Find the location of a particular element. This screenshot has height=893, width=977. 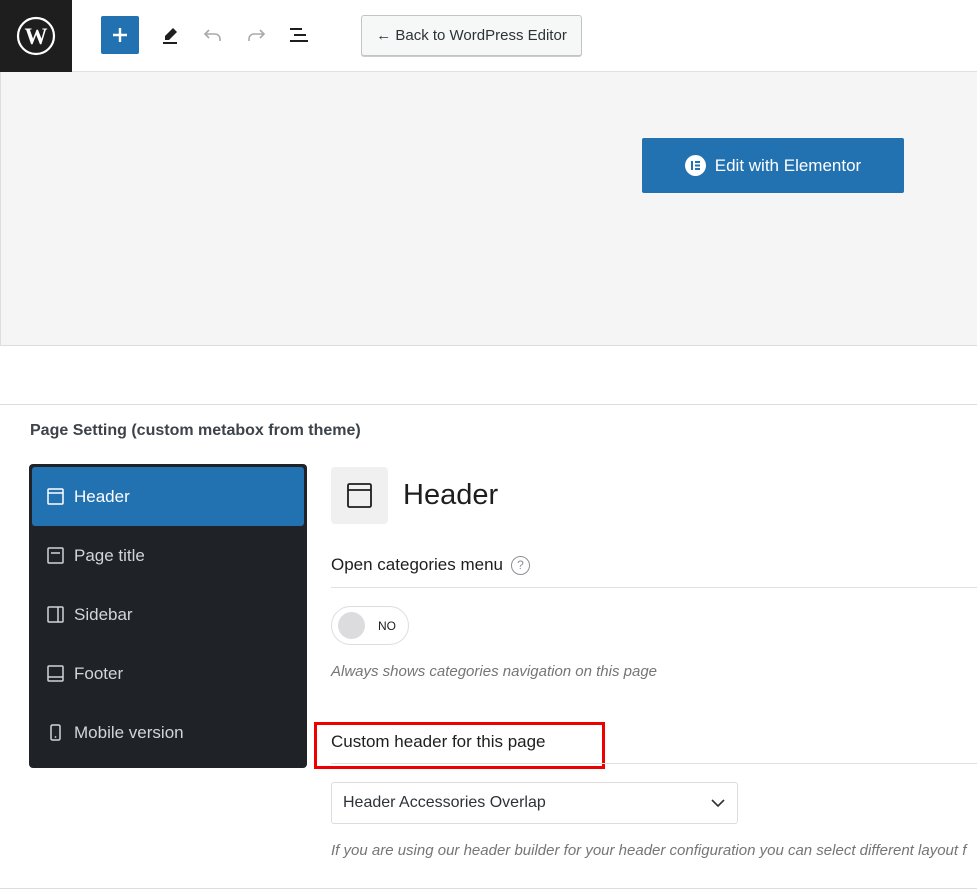

question-icon: ? is located at coordinates (520, 565).